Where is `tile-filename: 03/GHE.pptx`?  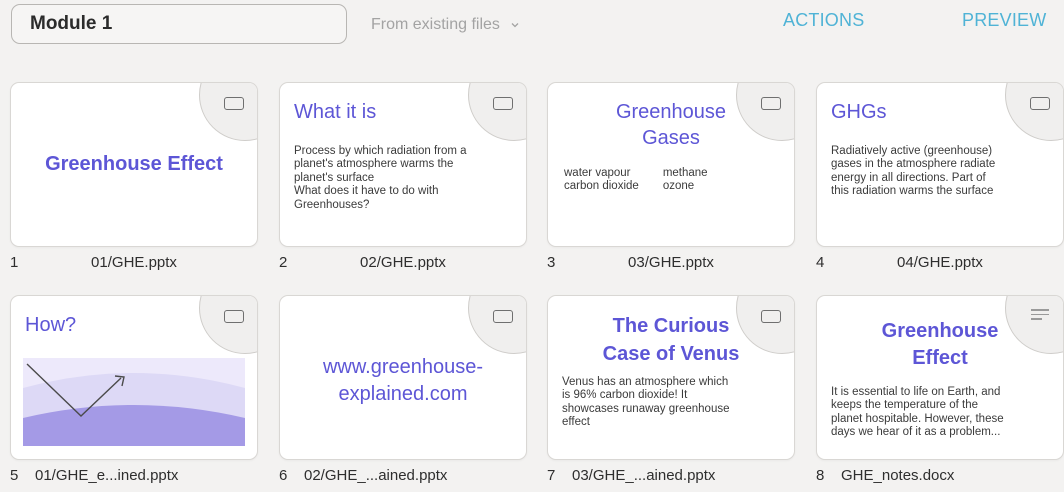 tile-filename: 03/GHE.pptx is located at coordinates (671, 262).